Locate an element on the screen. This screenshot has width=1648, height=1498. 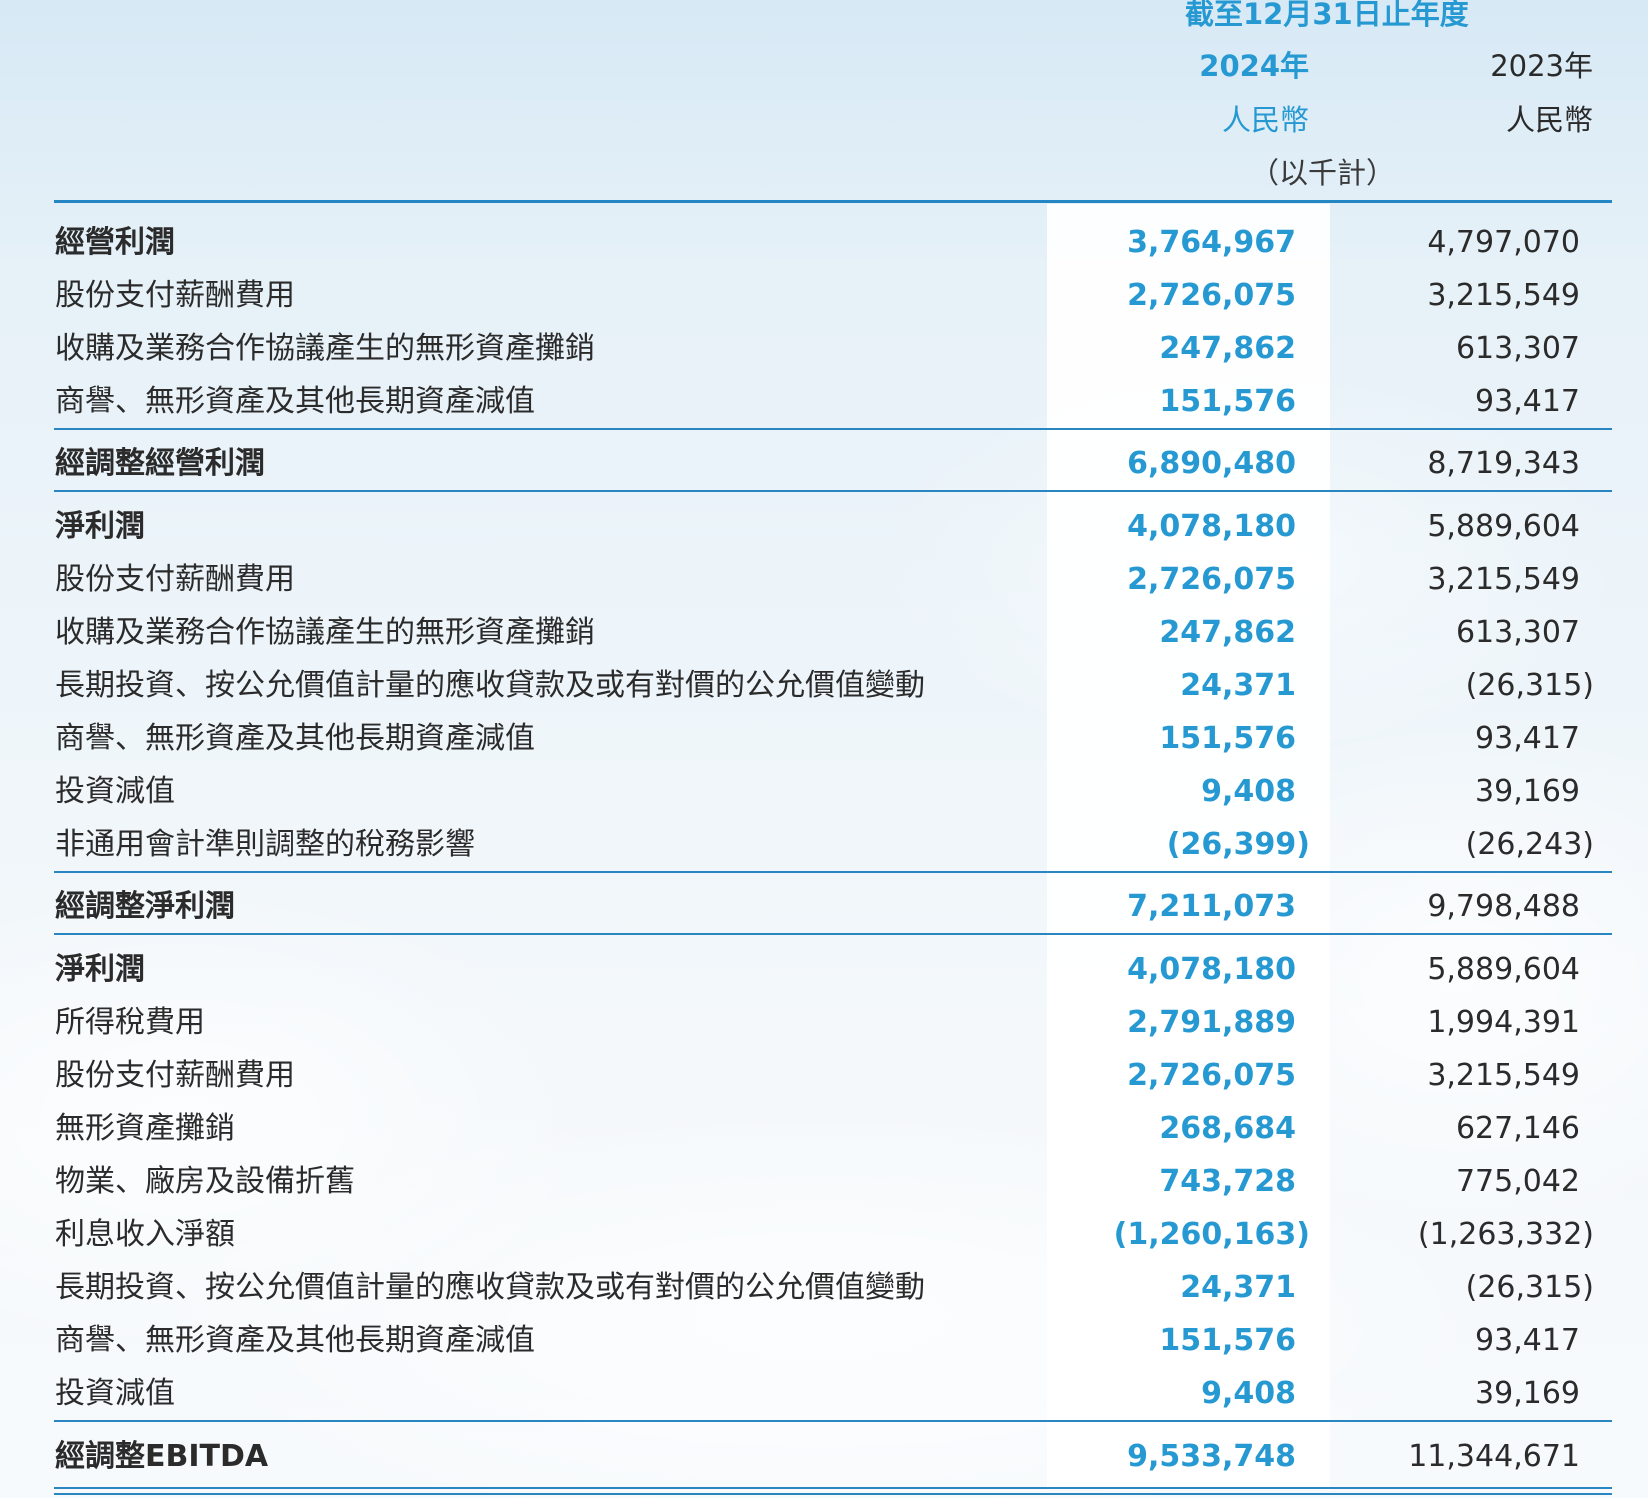
value-2023: 11,344,671 is located at coordinates (1494, 1456).